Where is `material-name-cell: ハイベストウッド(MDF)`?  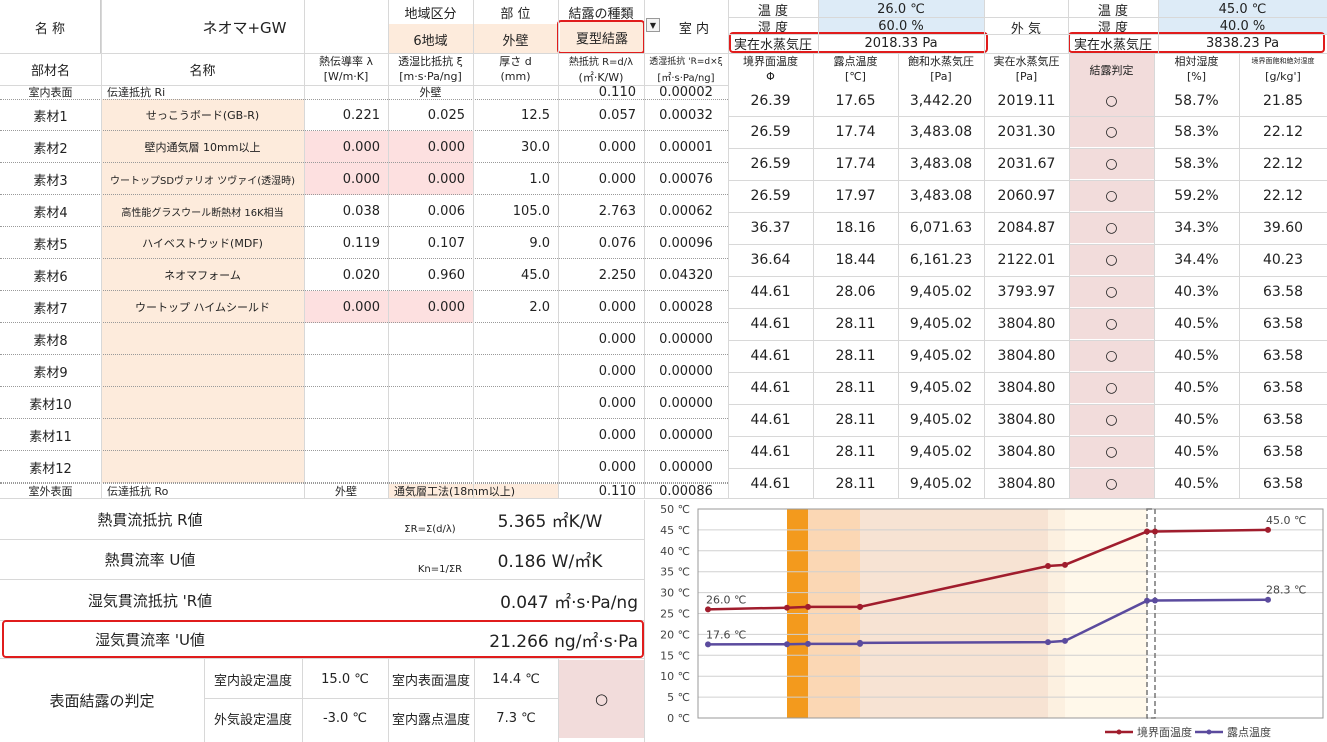 material-name-cell: ハイベストウッド(MDF) is located at coordinates (202, 243).